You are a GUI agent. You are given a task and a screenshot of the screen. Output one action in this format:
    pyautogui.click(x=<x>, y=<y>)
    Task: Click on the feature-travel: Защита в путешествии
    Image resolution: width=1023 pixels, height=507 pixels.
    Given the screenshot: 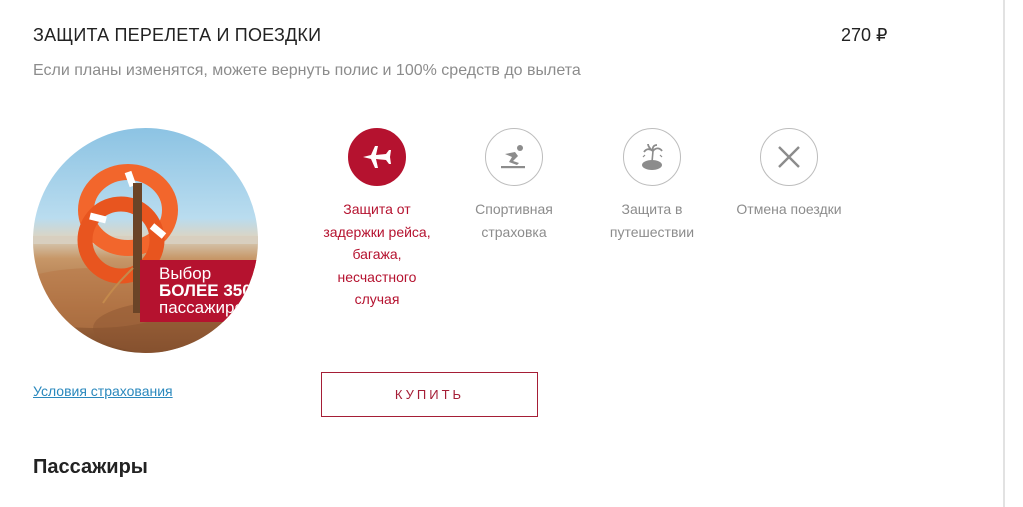 What is the action you would take?
    pyautogui.click(x=652, y=185)
    